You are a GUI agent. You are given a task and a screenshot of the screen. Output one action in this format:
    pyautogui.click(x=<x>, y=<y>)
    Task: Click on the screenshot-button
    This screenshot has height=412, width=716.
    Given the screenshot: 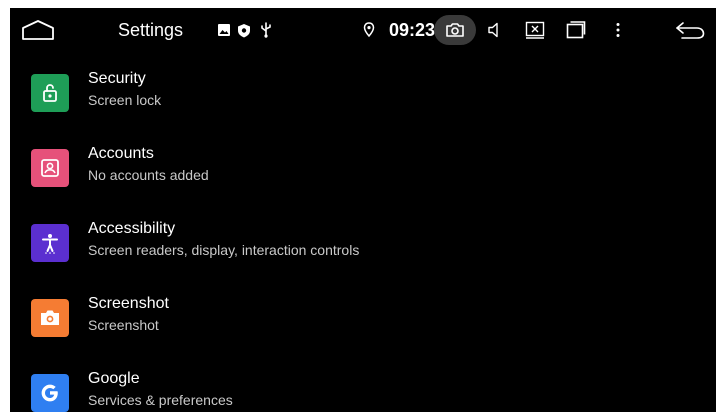 What is the action you would take?
    pyautogui.click(x=455, y=30)
    